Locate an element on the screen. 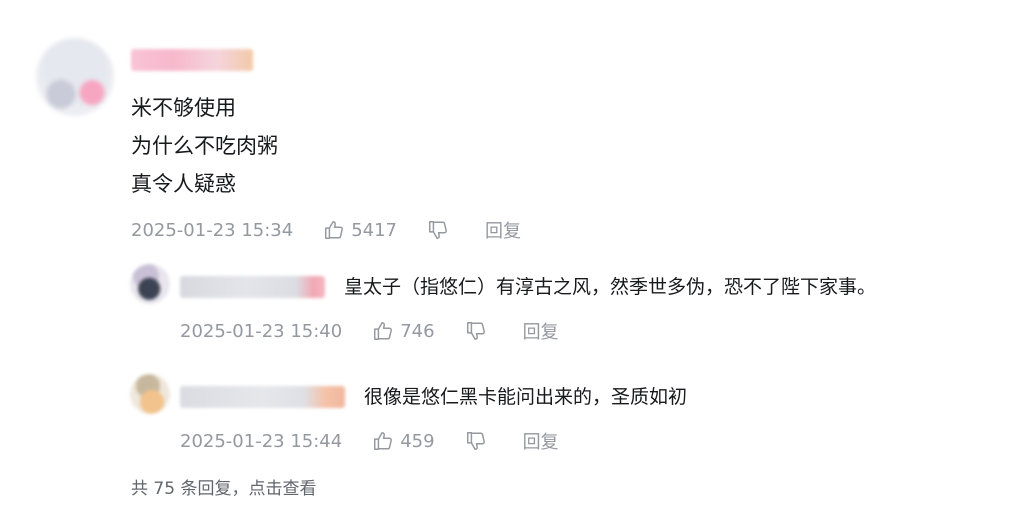 The width and height of the screenshot is (1016, 514). like-button: 5417 is located at coordinates (360, 230).